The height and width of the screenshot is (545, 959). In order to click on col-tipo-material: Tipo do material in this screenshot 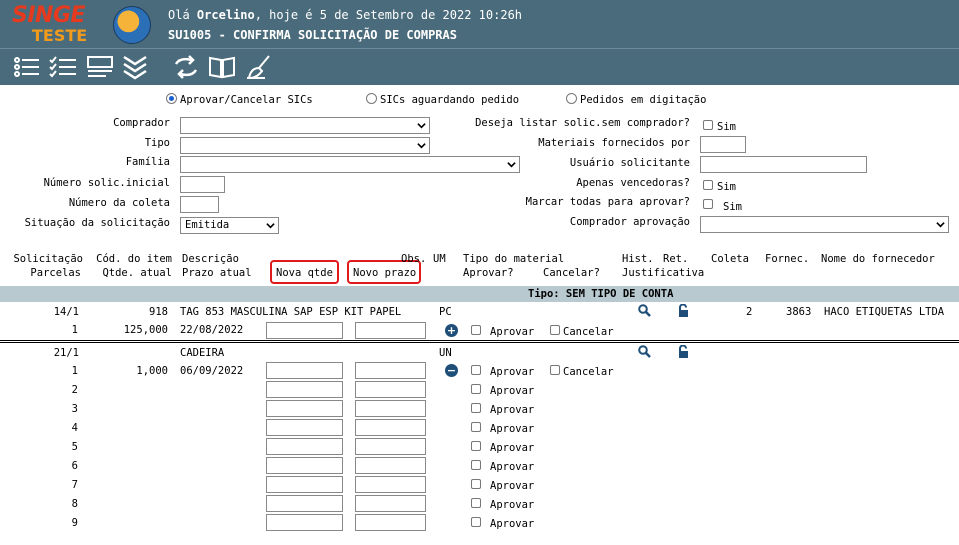, I will do `click(514, 259)`.